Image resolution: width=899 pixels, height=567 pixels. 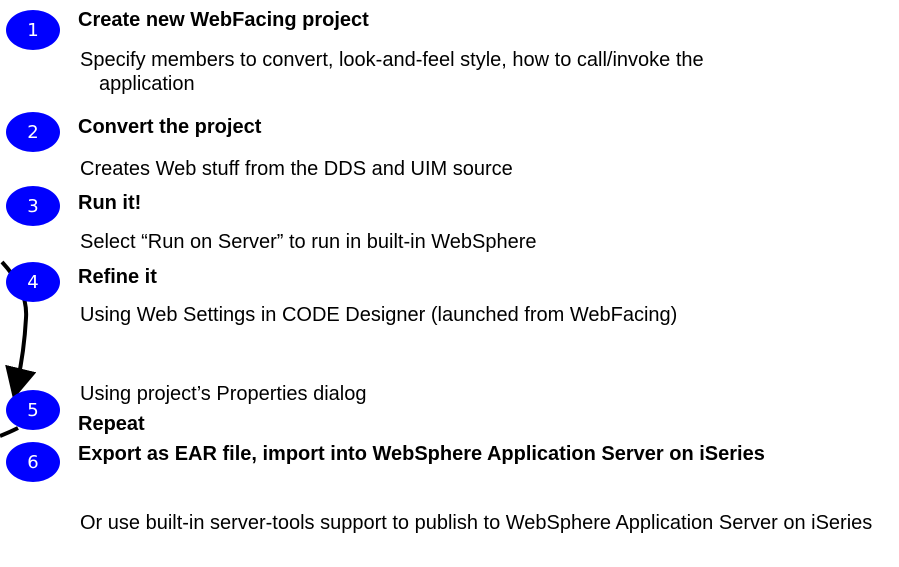 I want to click on step-3-badge: 3, so click(x=33, y=206).